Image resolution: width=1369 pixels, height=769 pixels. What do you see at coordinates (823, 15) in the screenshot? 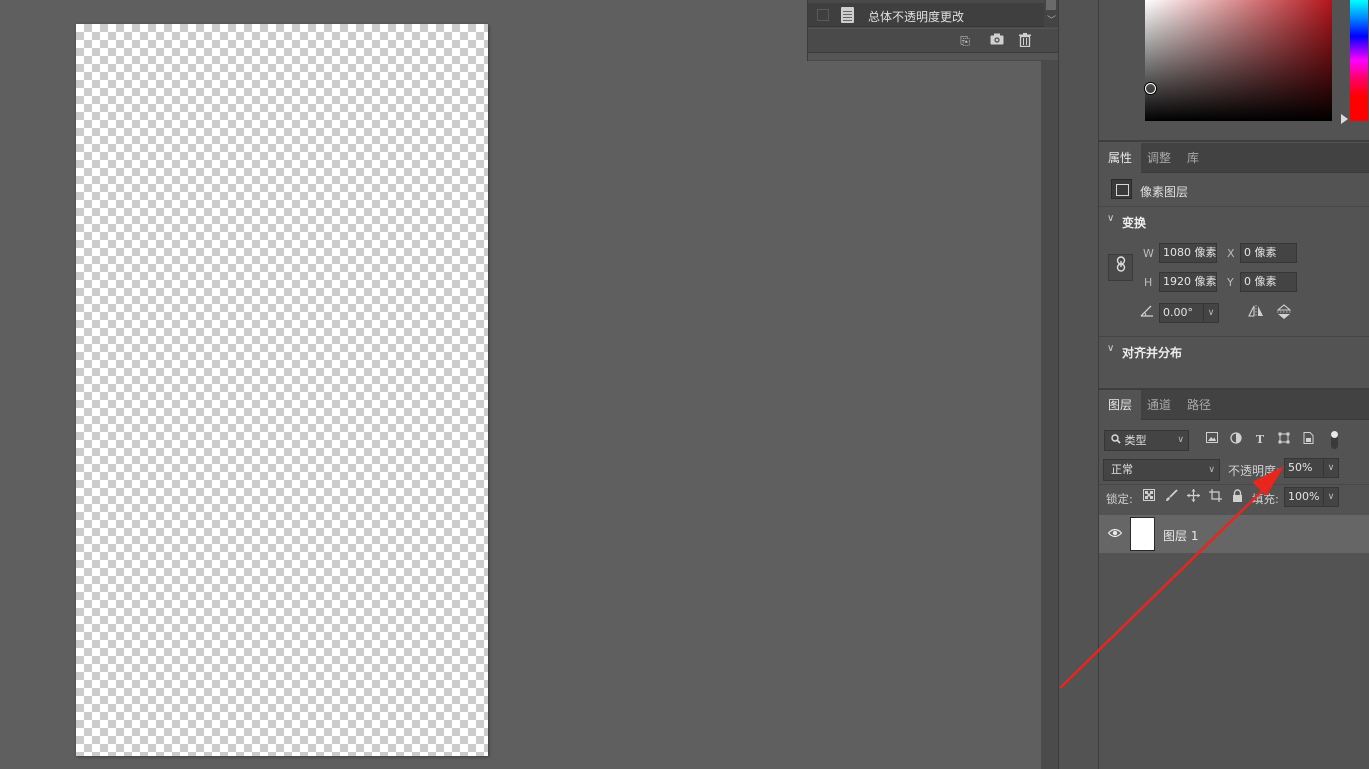
I see `history-snapshot-checkbox` at bounding box center [823, 15].